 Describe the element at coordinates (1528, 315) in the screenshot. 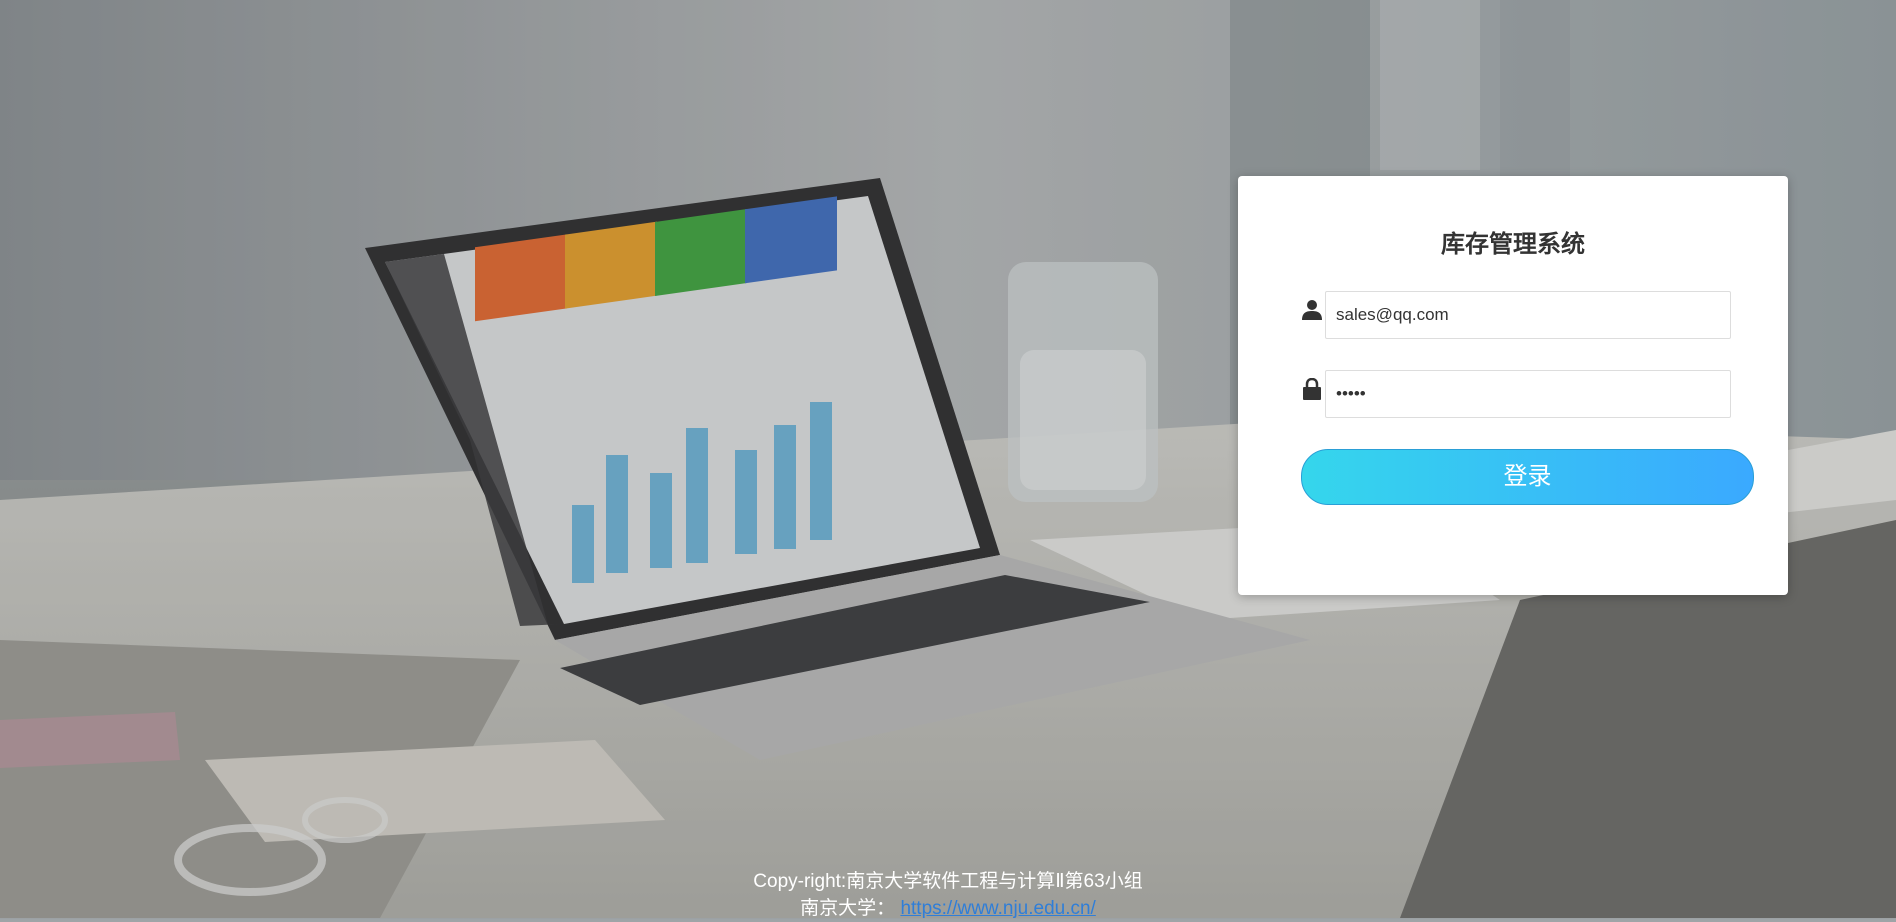

I see `username-input` at that location.